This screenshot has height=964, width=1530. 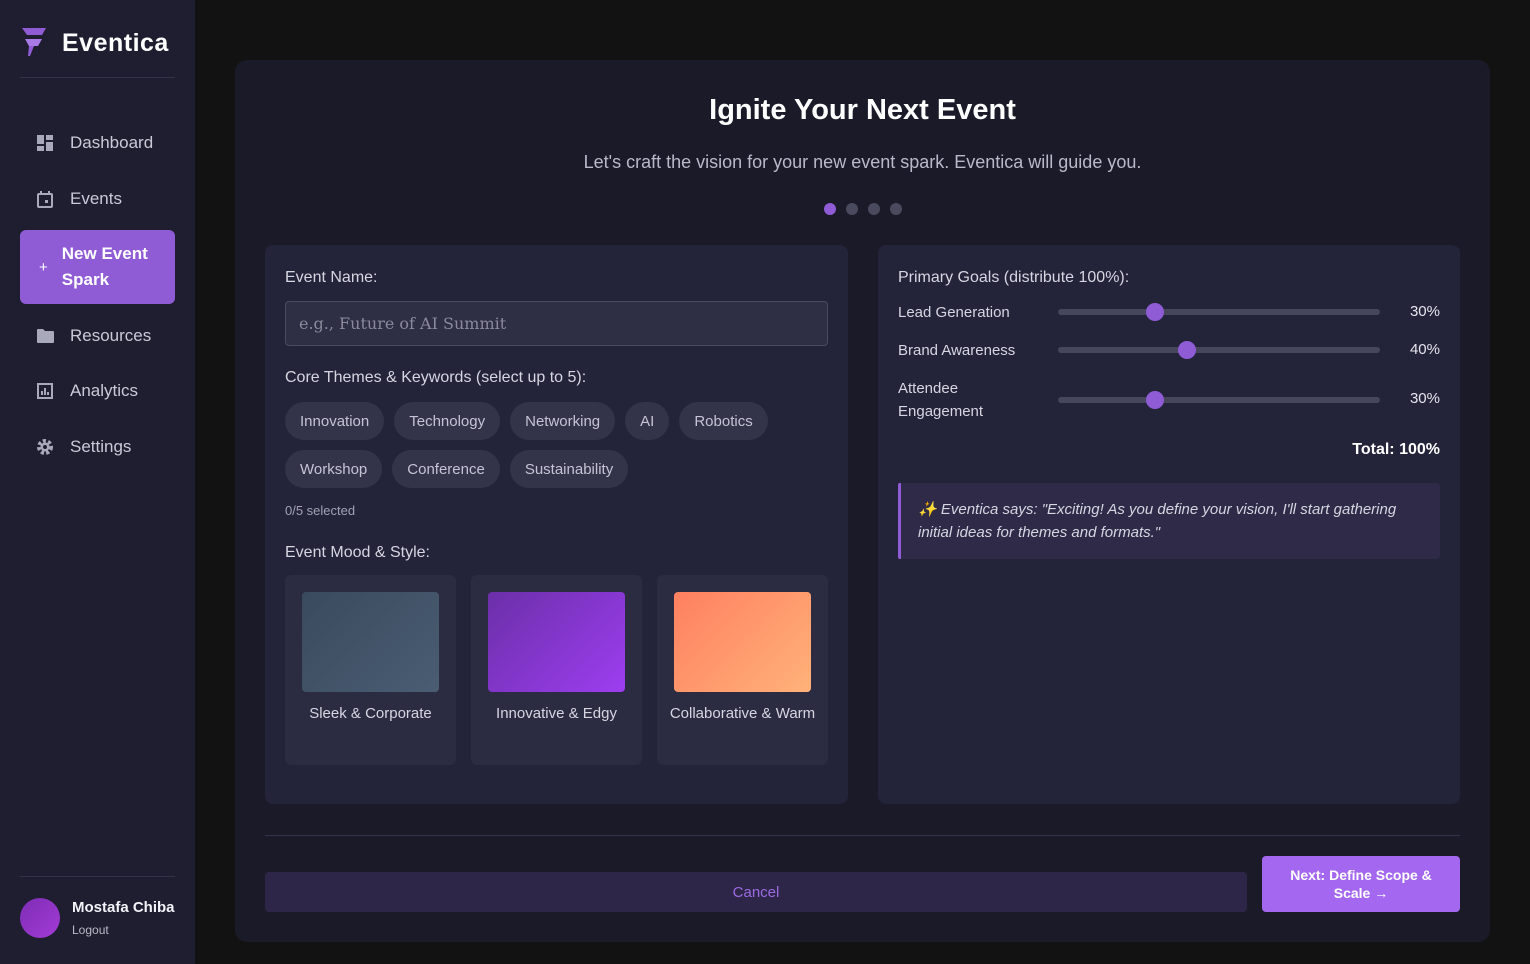 What do you see at coordinates (756, 892) in the screenshot?
I see `cancel-button: Cancel` at bounding box center [756, 892].